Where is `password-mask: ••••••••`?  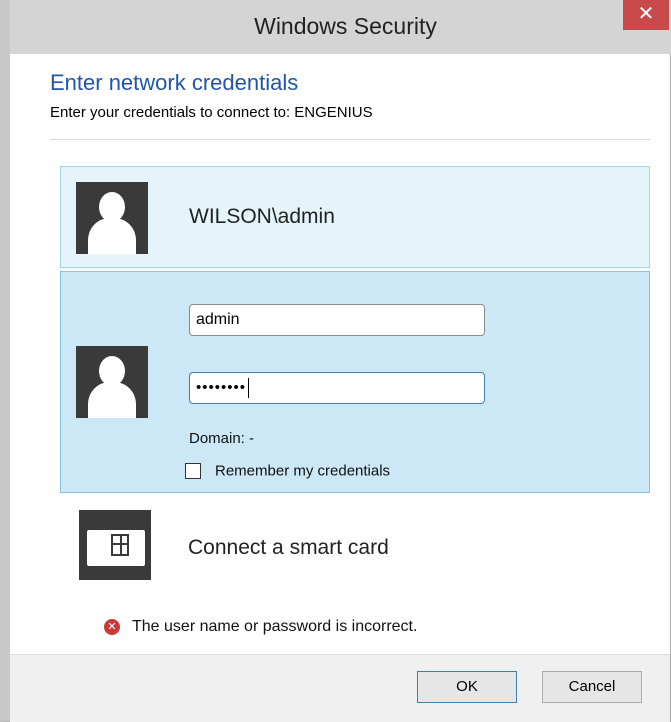 password-mask: •••••••• is located at coordinates (221, 387).